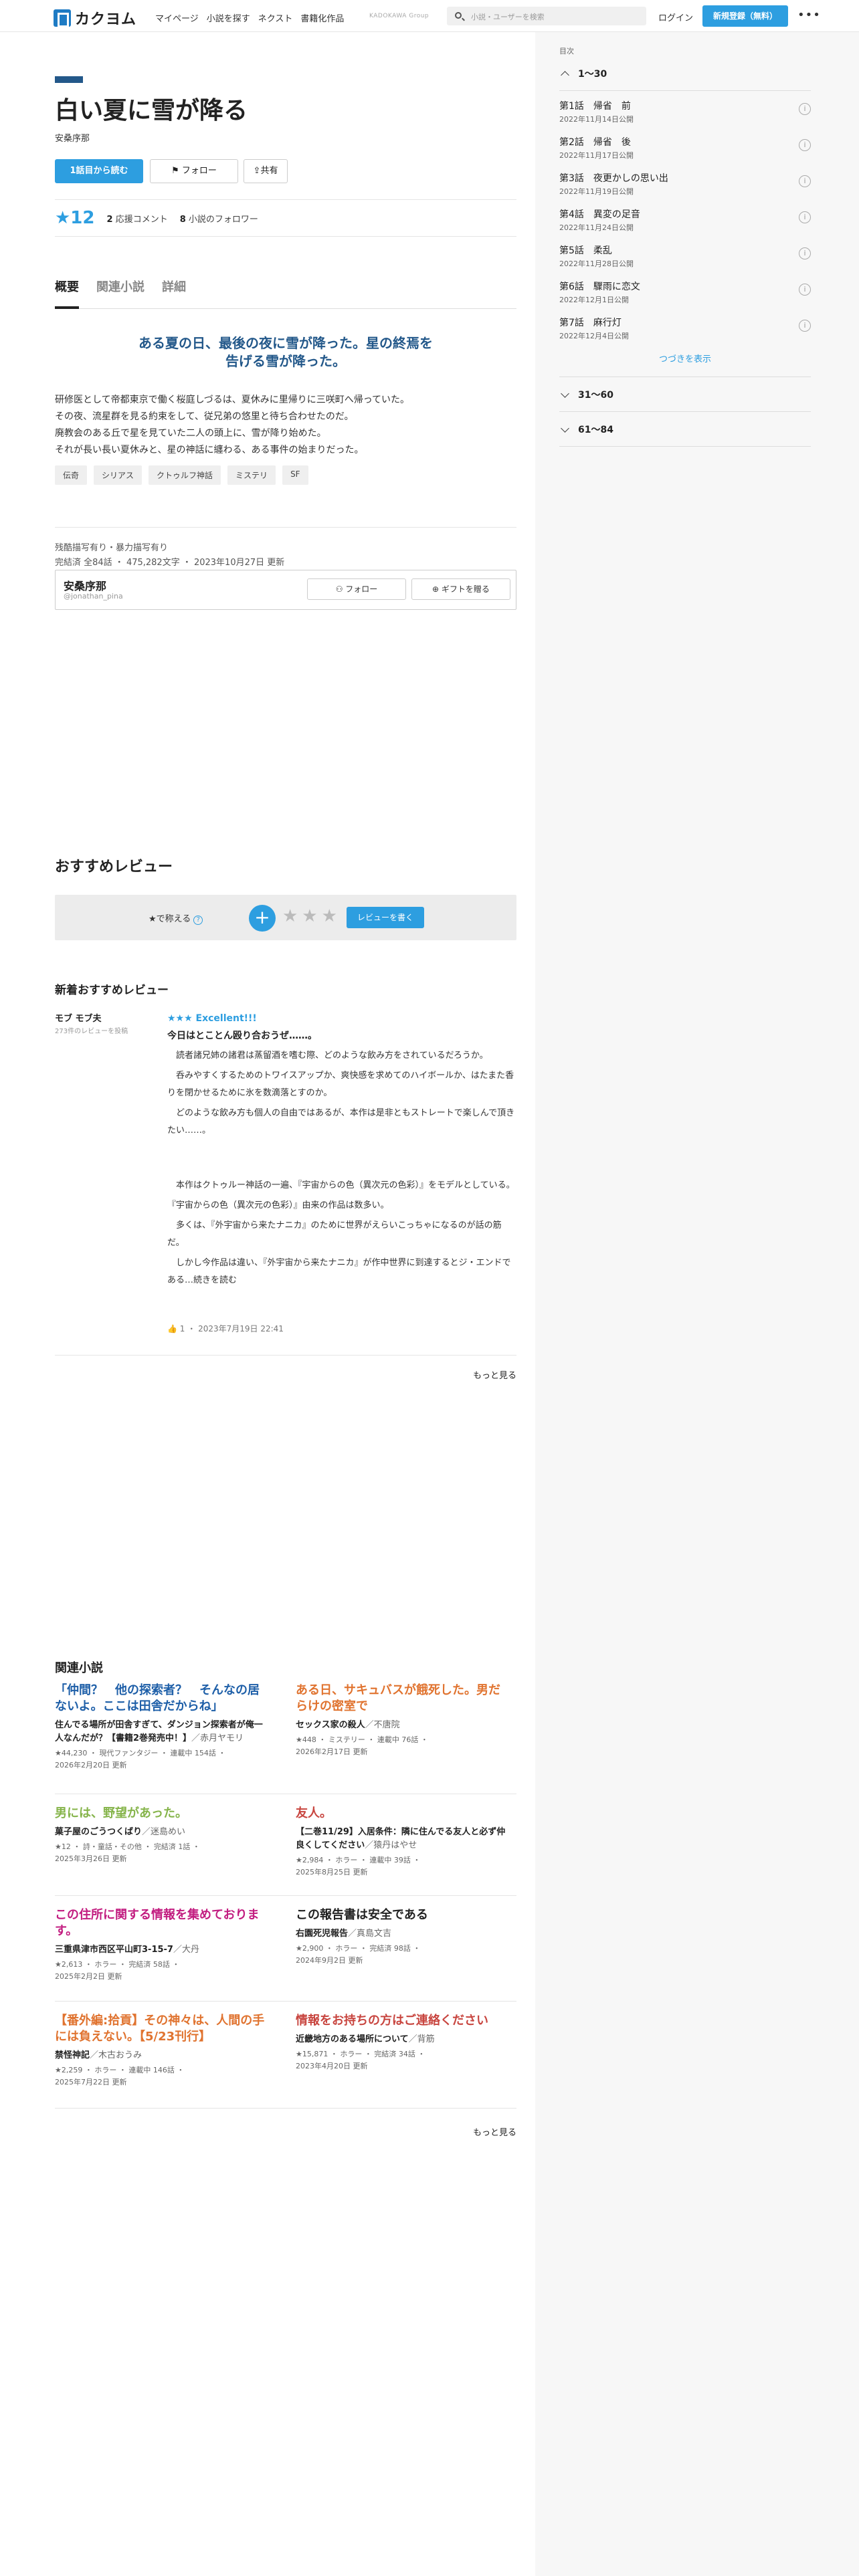  Describe the element at coordinates (340, 589) in the screenshot. I see `user-plus-icon: ⚇` at that location.